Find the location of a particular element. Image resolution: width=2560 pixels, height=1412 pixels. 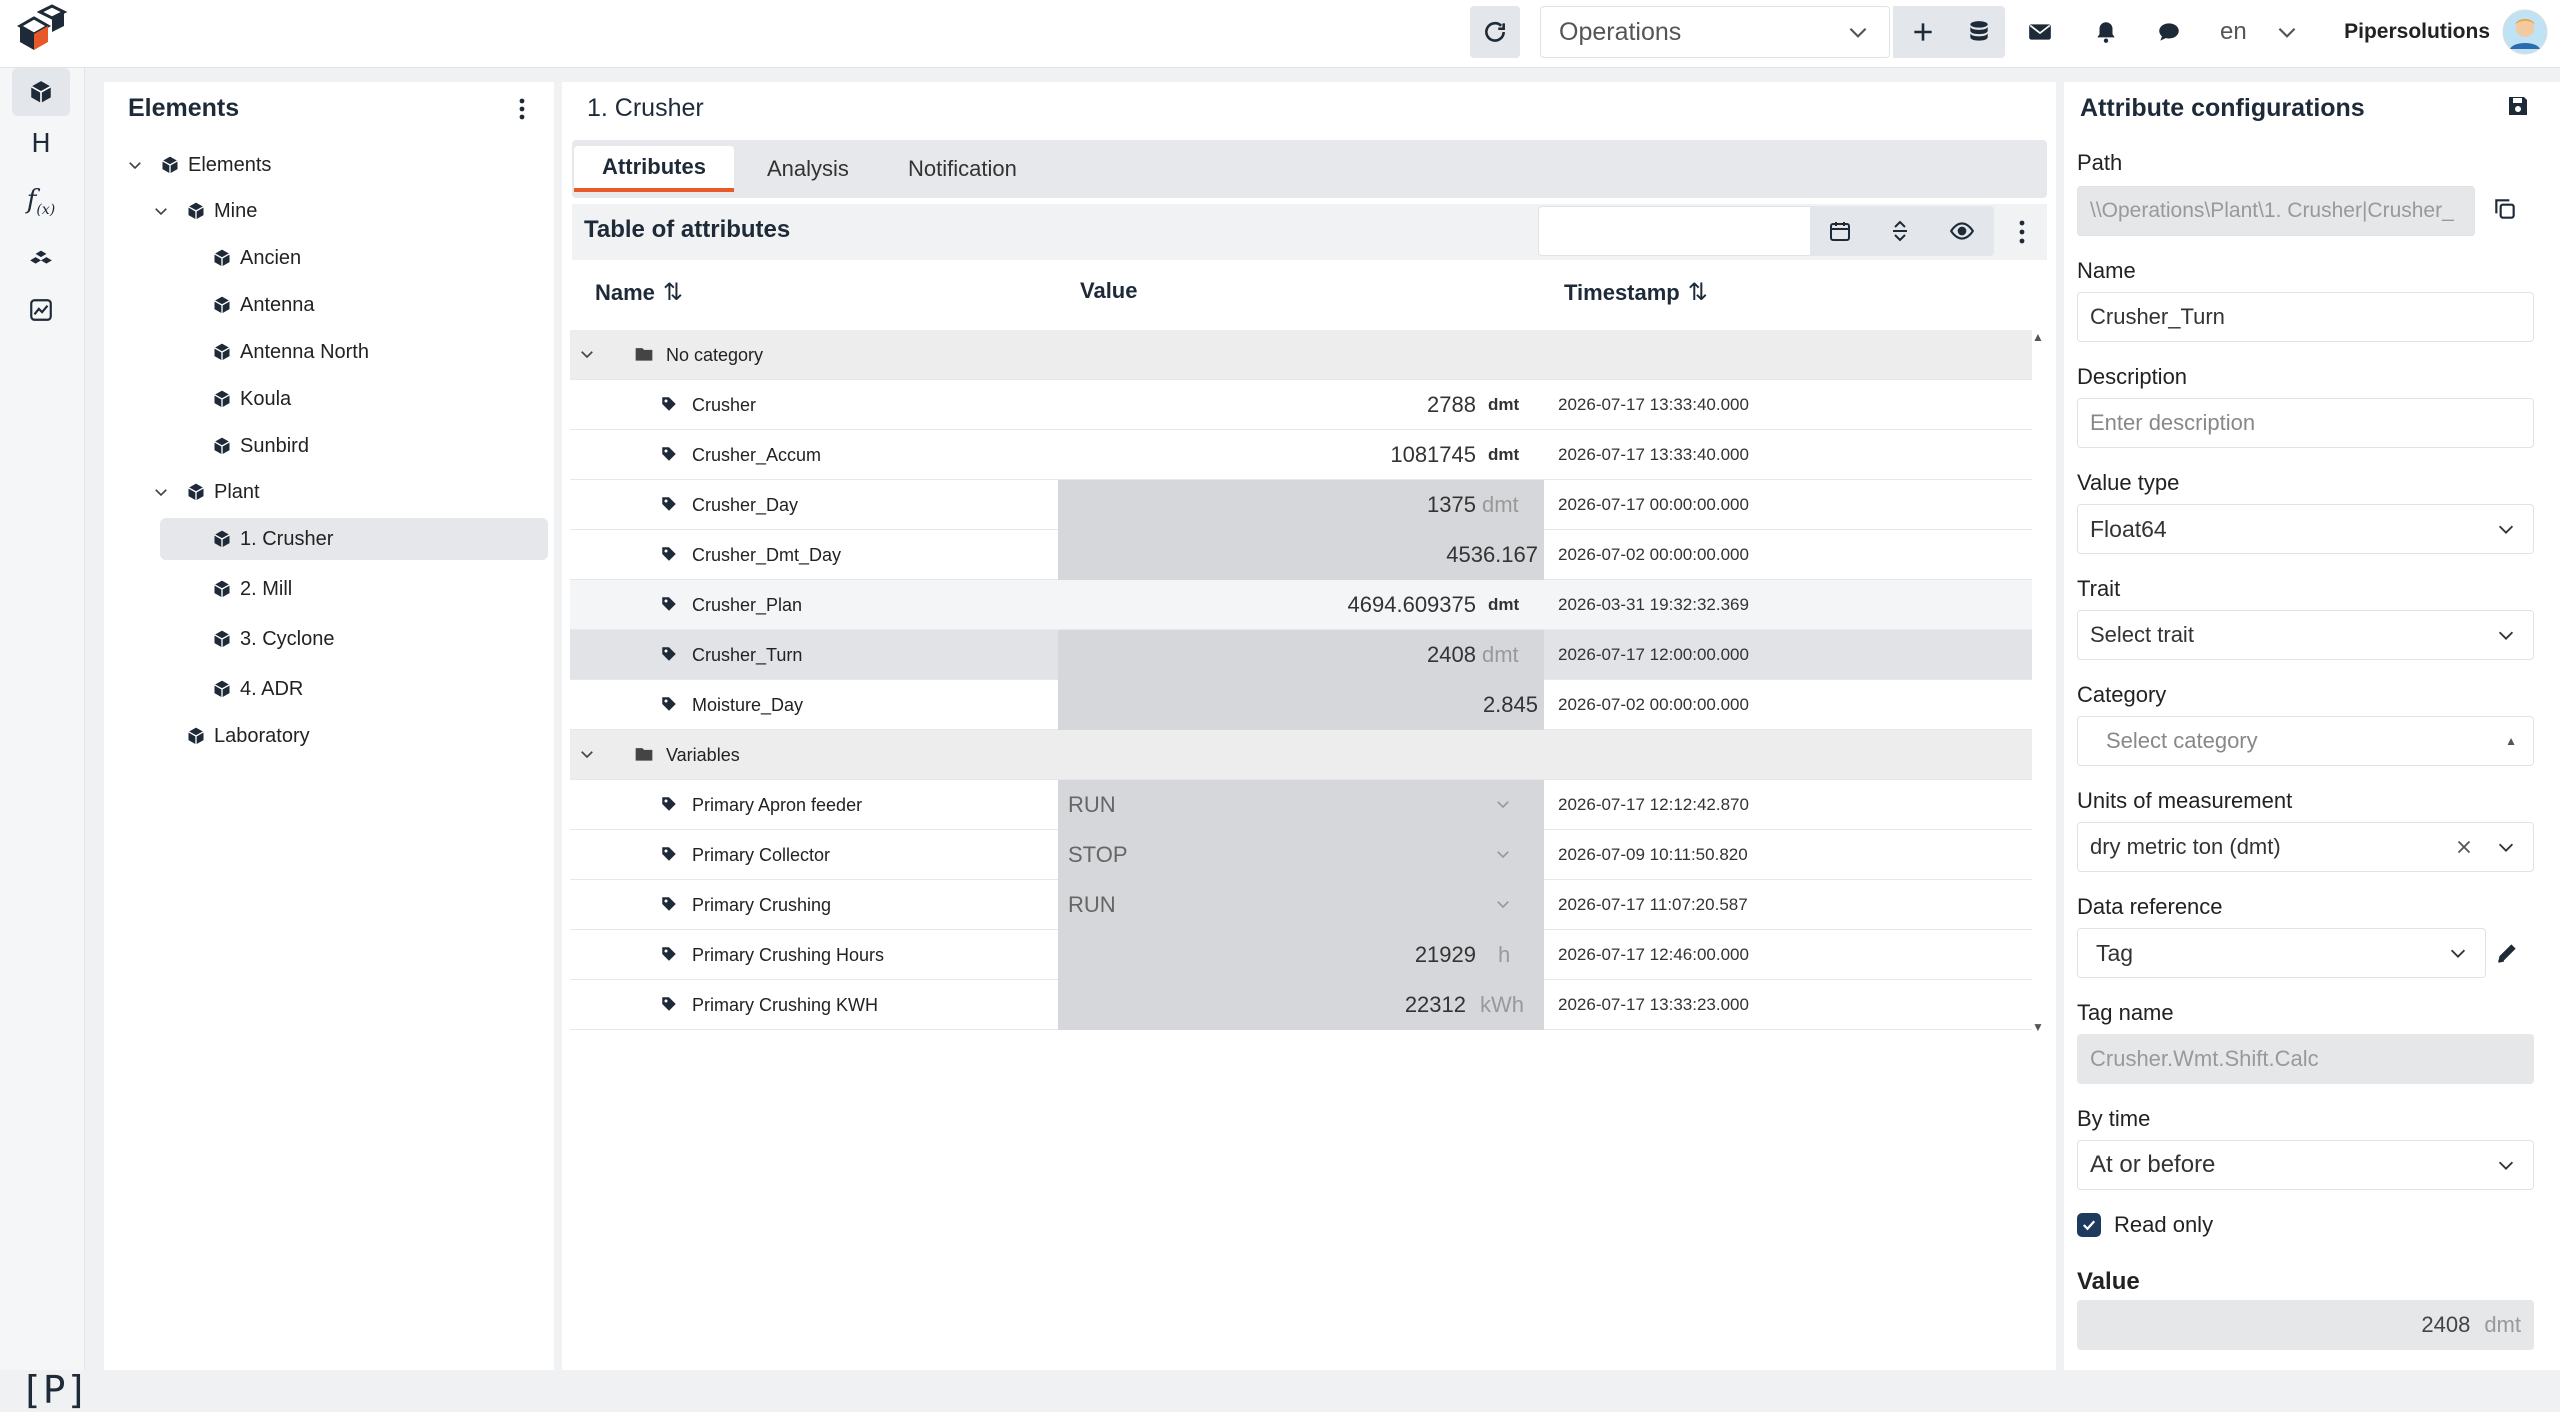

avatar is located at coordinates (2525, 32).